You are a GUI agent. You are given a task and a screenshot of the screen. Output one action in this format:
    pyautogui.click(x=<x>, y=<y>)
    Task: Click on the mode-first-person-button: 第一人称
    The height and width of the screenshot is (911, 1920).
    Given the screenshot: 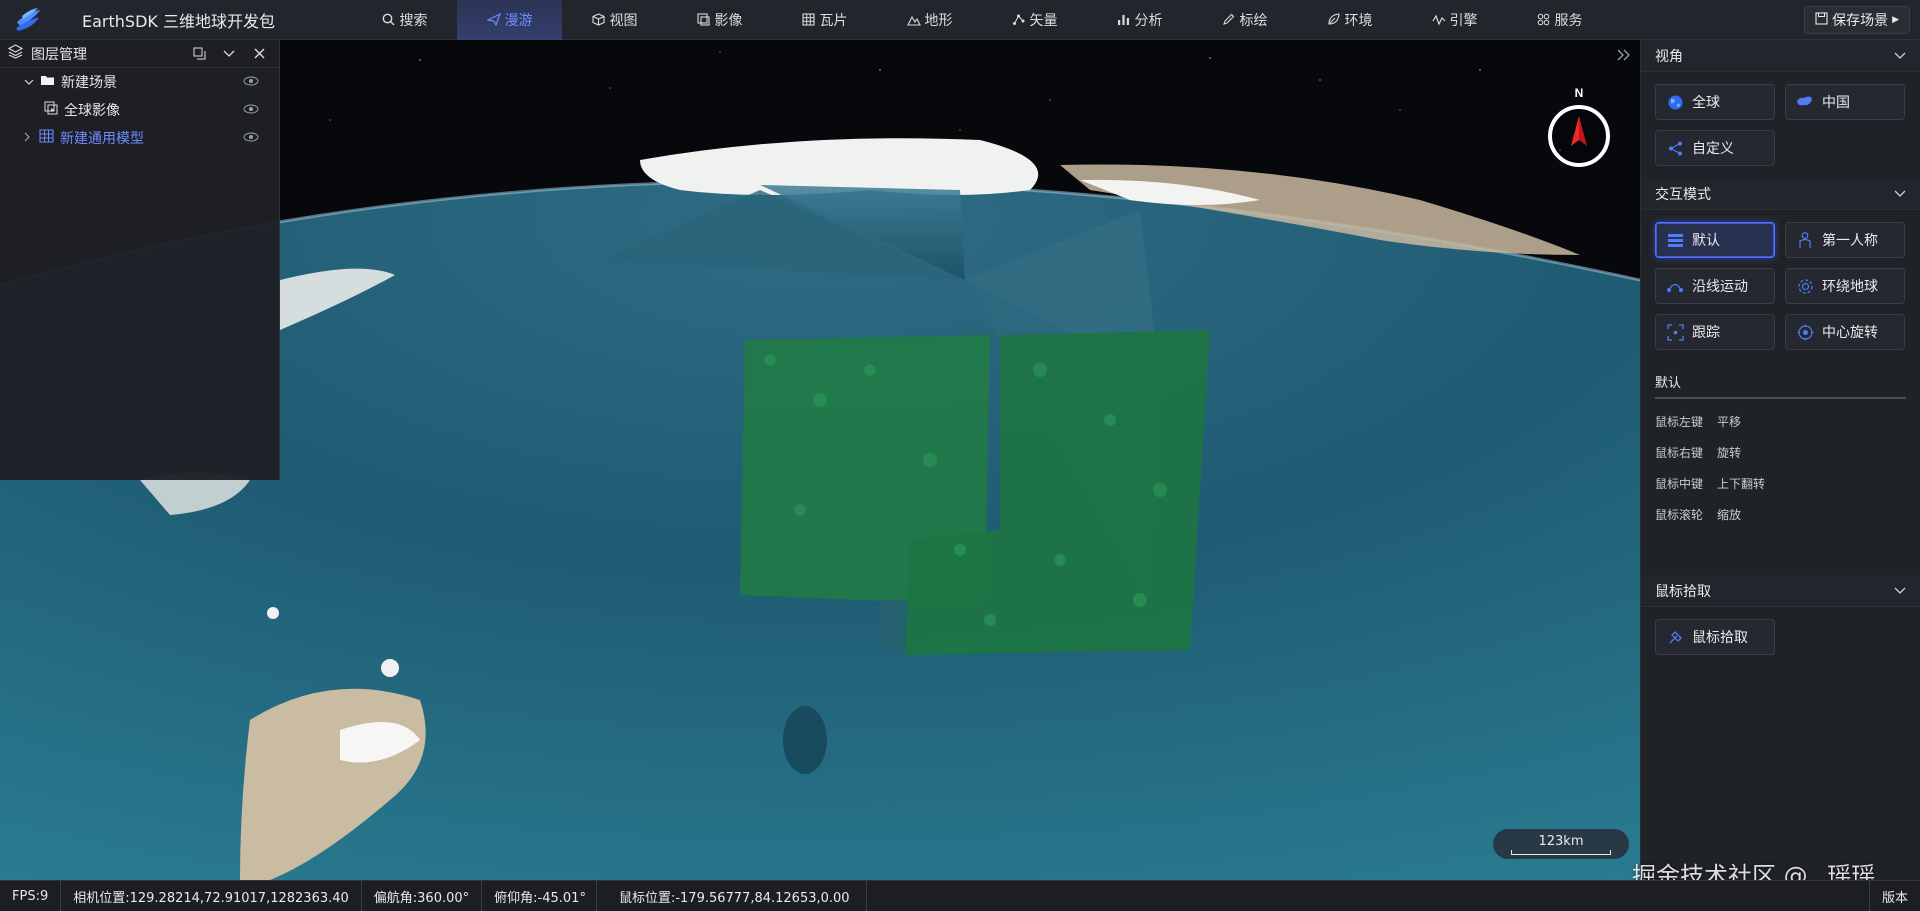 What is the action you would take?
    pyautogui.click(x=1845, y=240)
    